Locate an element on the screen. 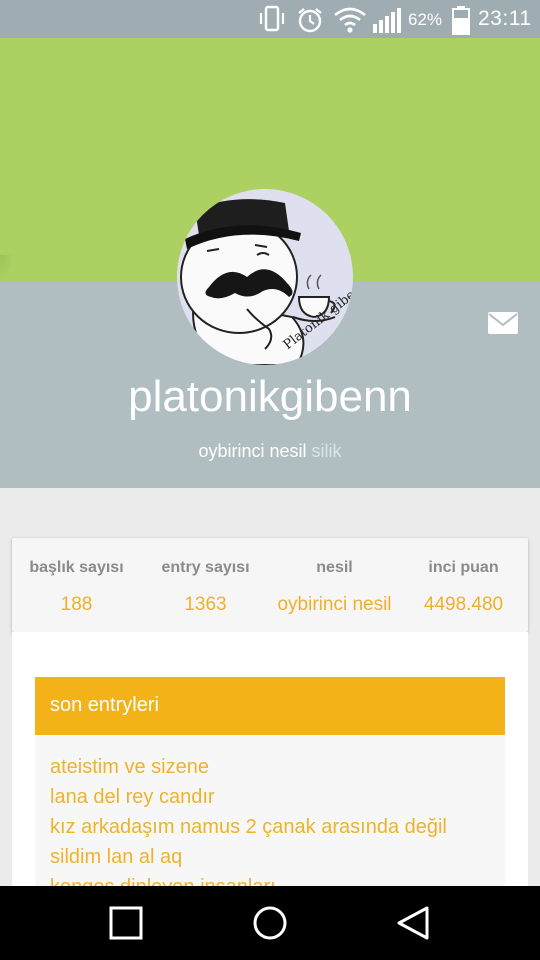 This screenshot has height=960, width=540. stat-entry-count: entry sayısı 1363 is located at coordinates (205, 577).